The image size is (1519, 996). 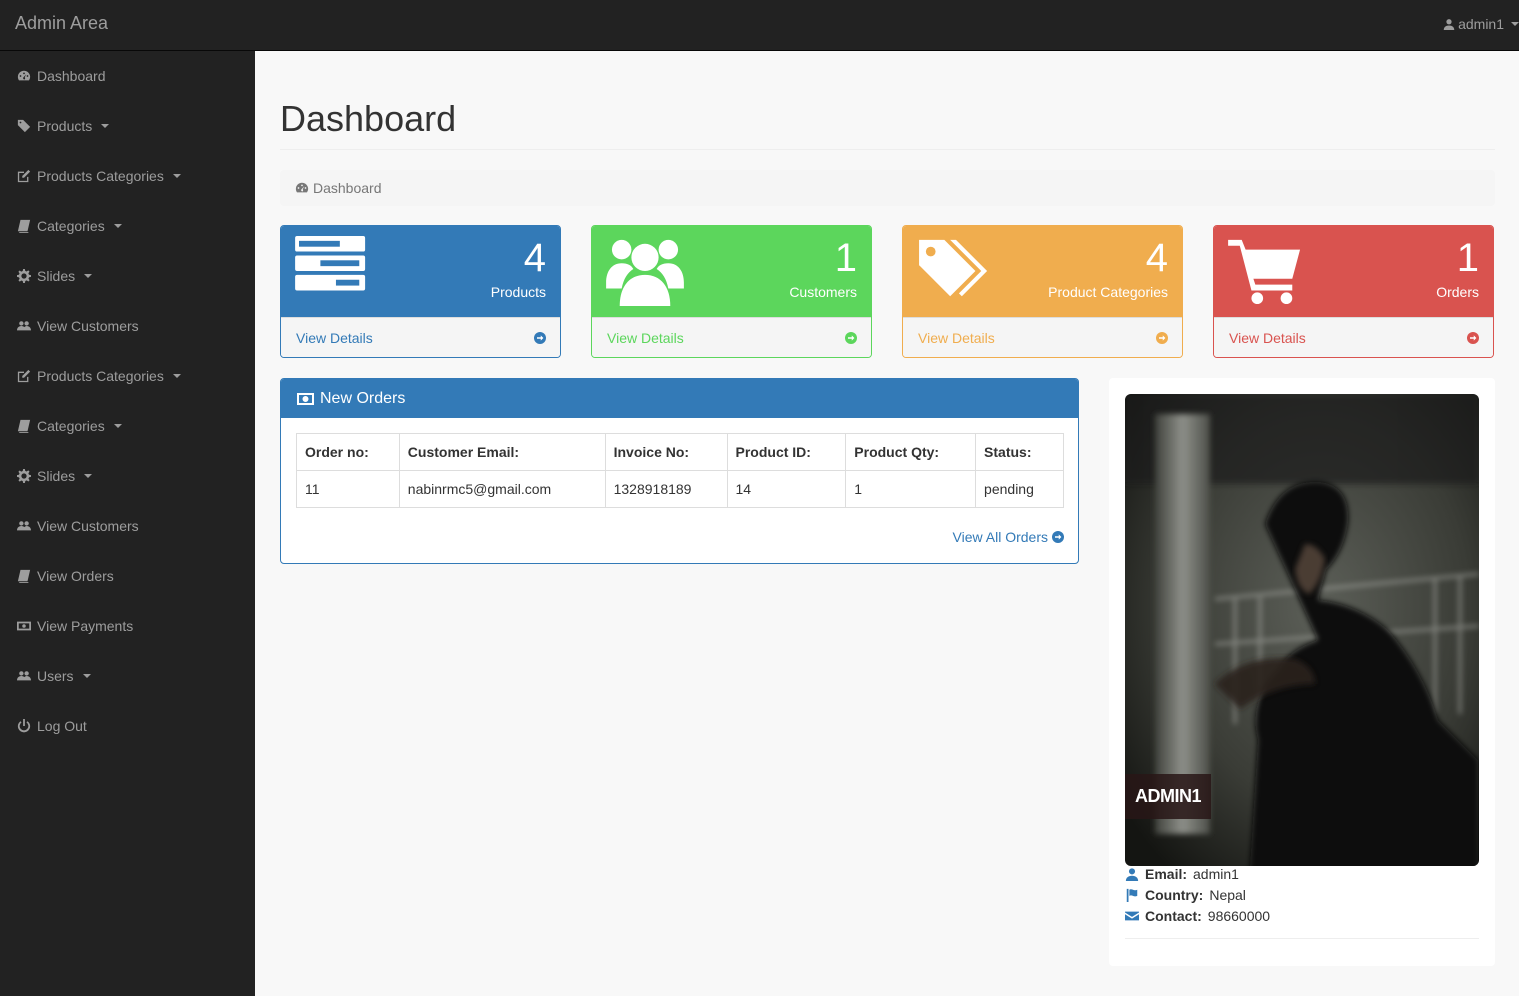 I want to click on page-title: Dashboard, so click(x=368, y=118).